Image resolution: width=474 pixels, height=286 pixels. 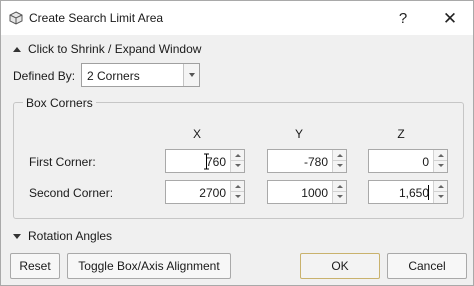 I want to click on help-button: ?, so click(x=403, y=19).